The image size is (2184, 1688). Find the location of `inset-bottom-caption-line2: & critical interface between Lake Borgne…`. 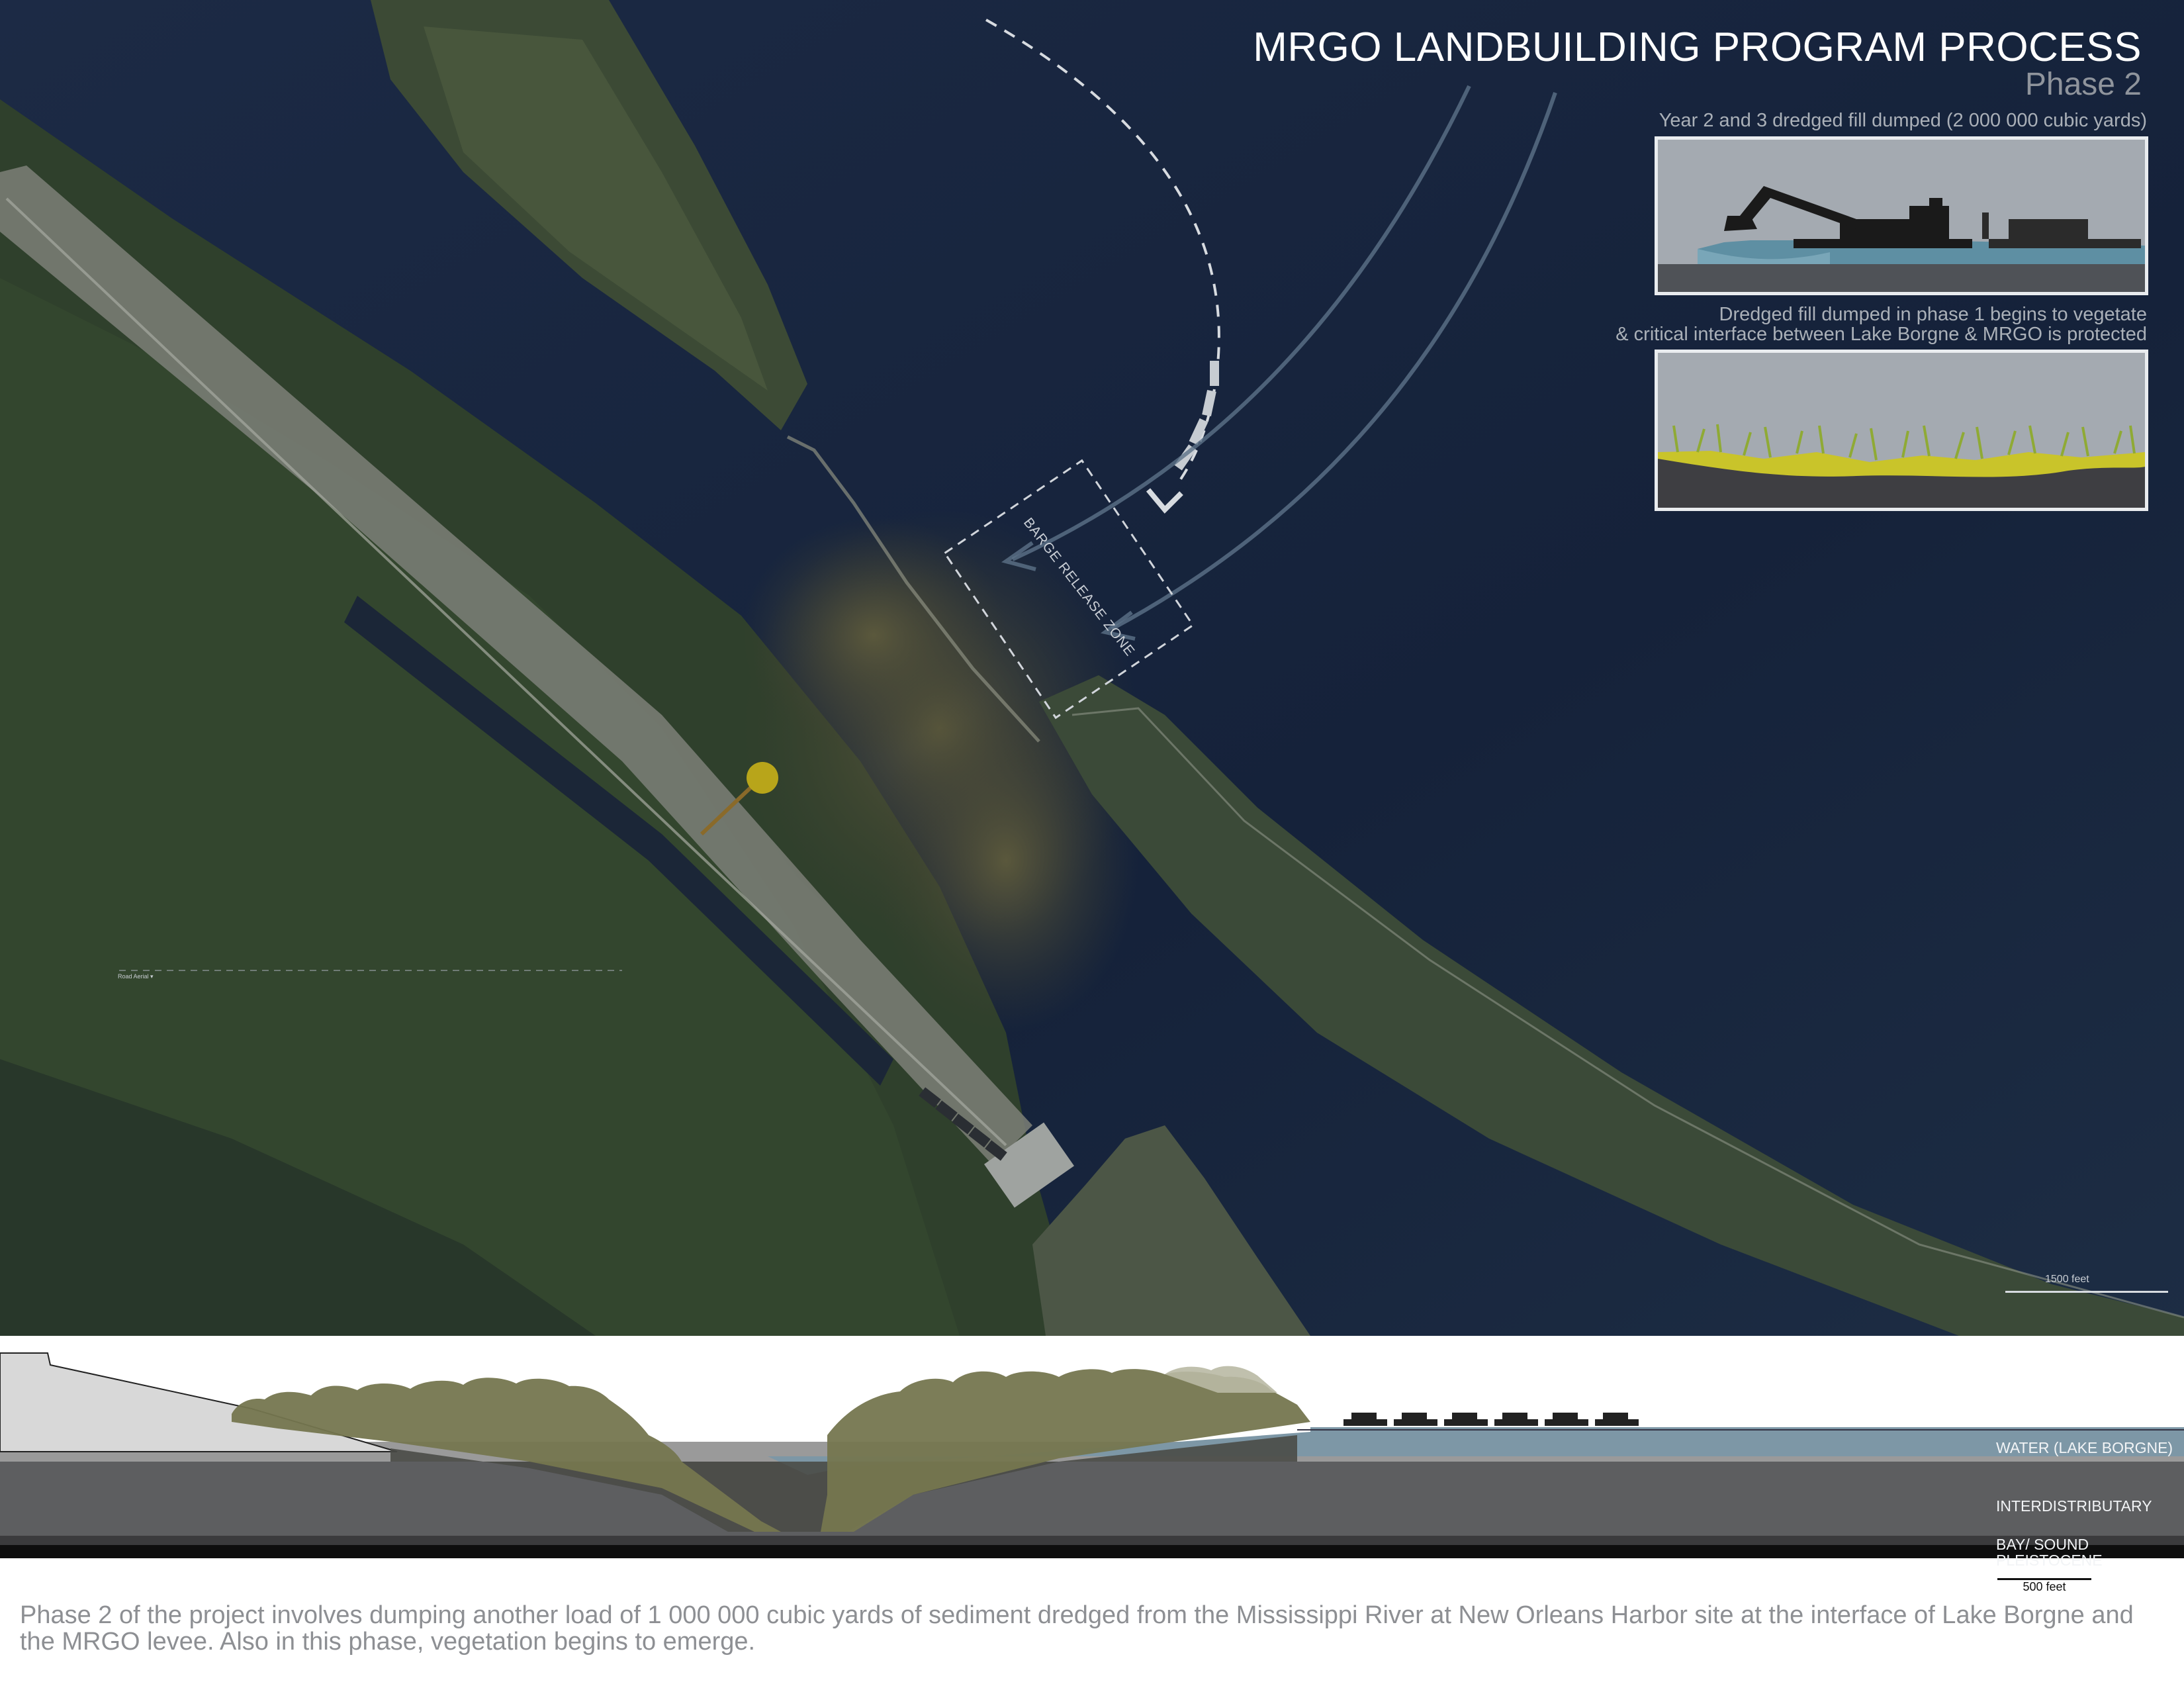

inset-bottom-caption-line2: & critical interface between Lake Borgne… is located at coordinates (1881, 334).